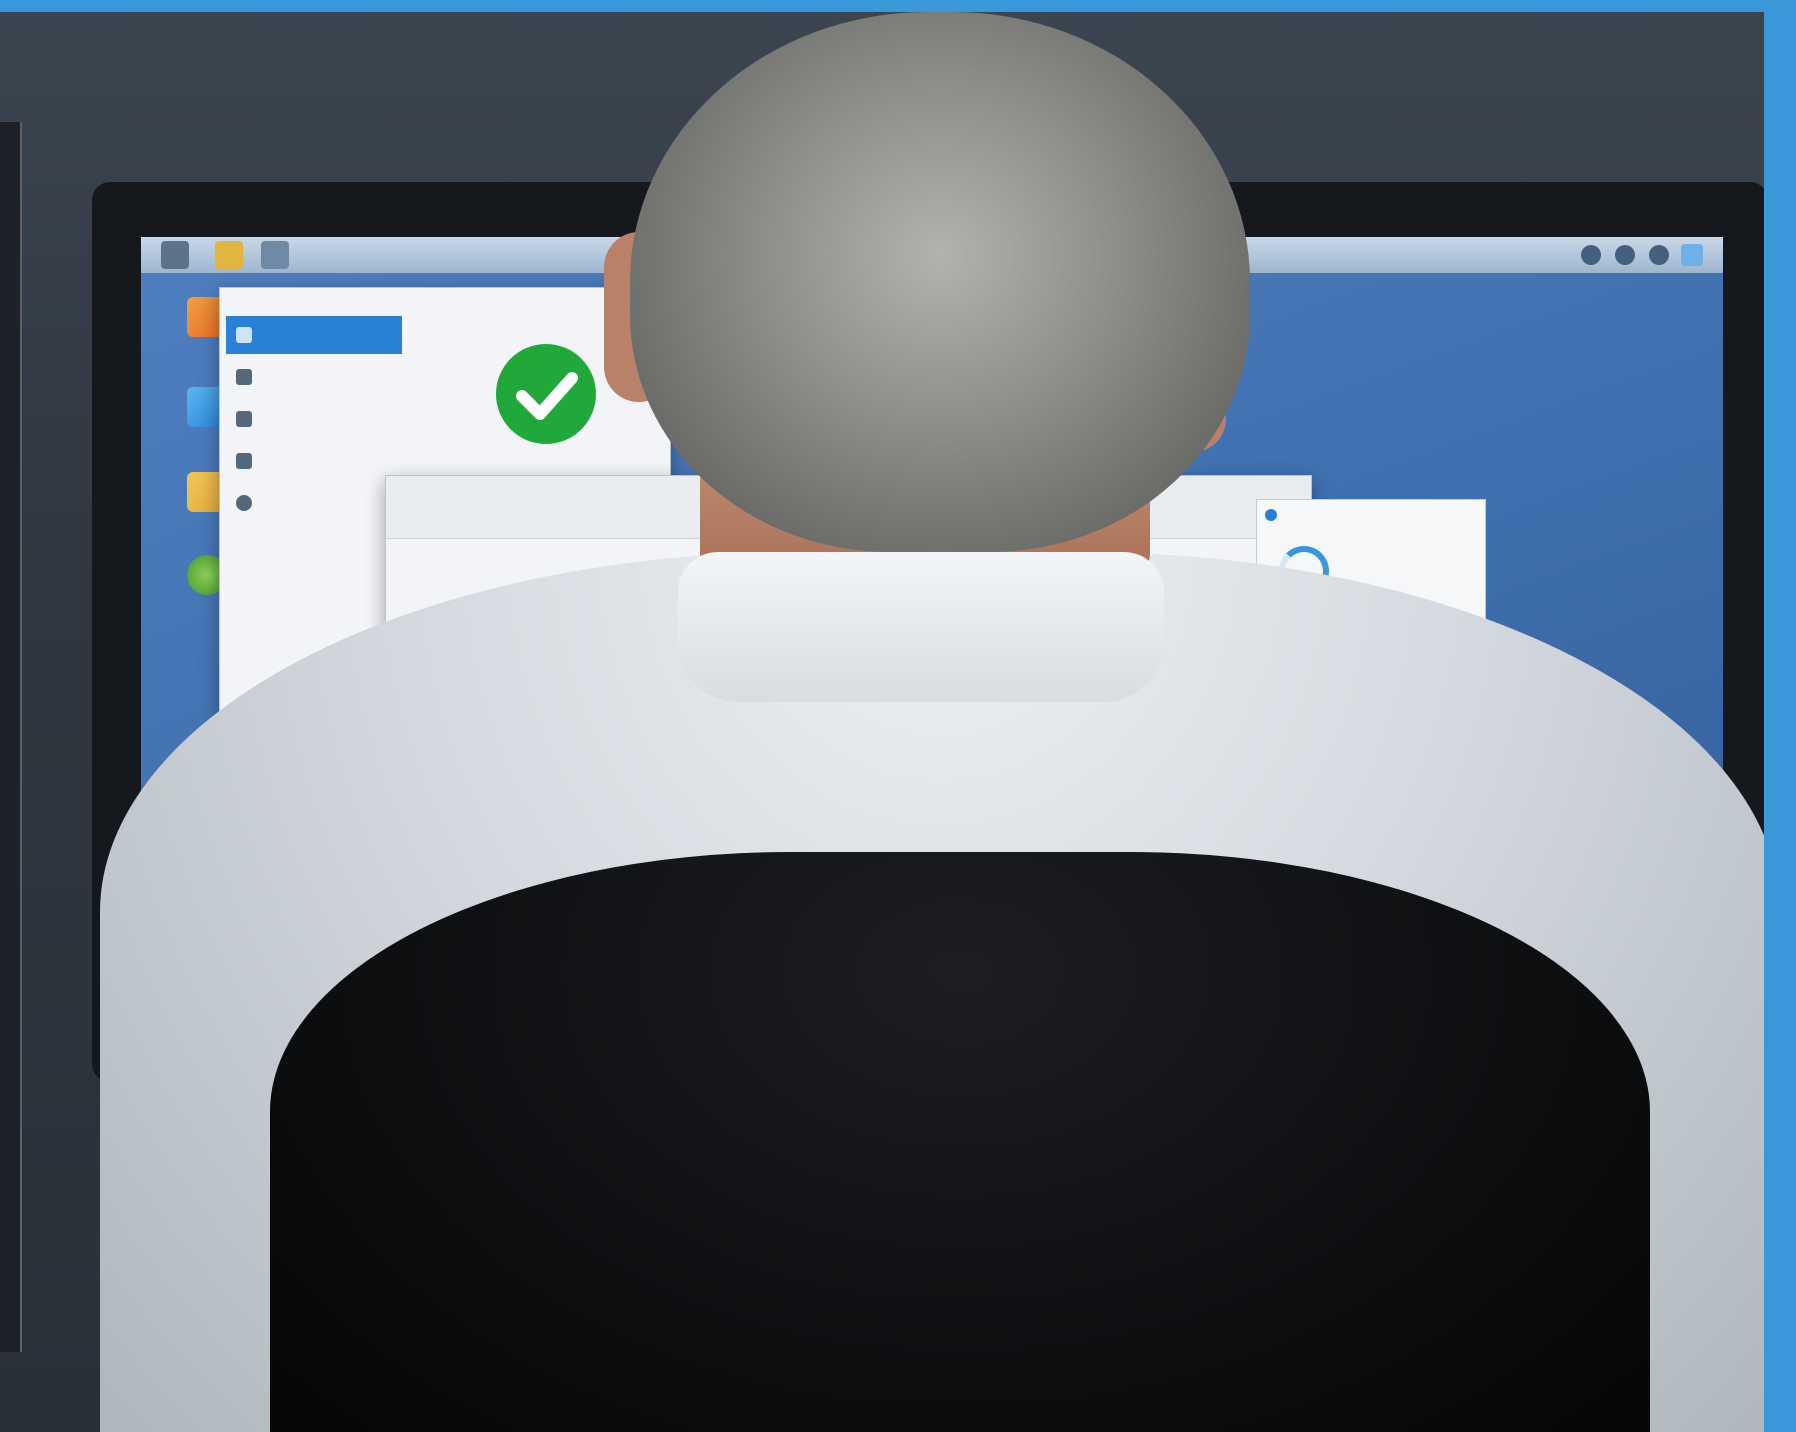 Image resolution: width=1796 pixels, height=1432 pixels. I want to click on person-head, so click(940, 282).